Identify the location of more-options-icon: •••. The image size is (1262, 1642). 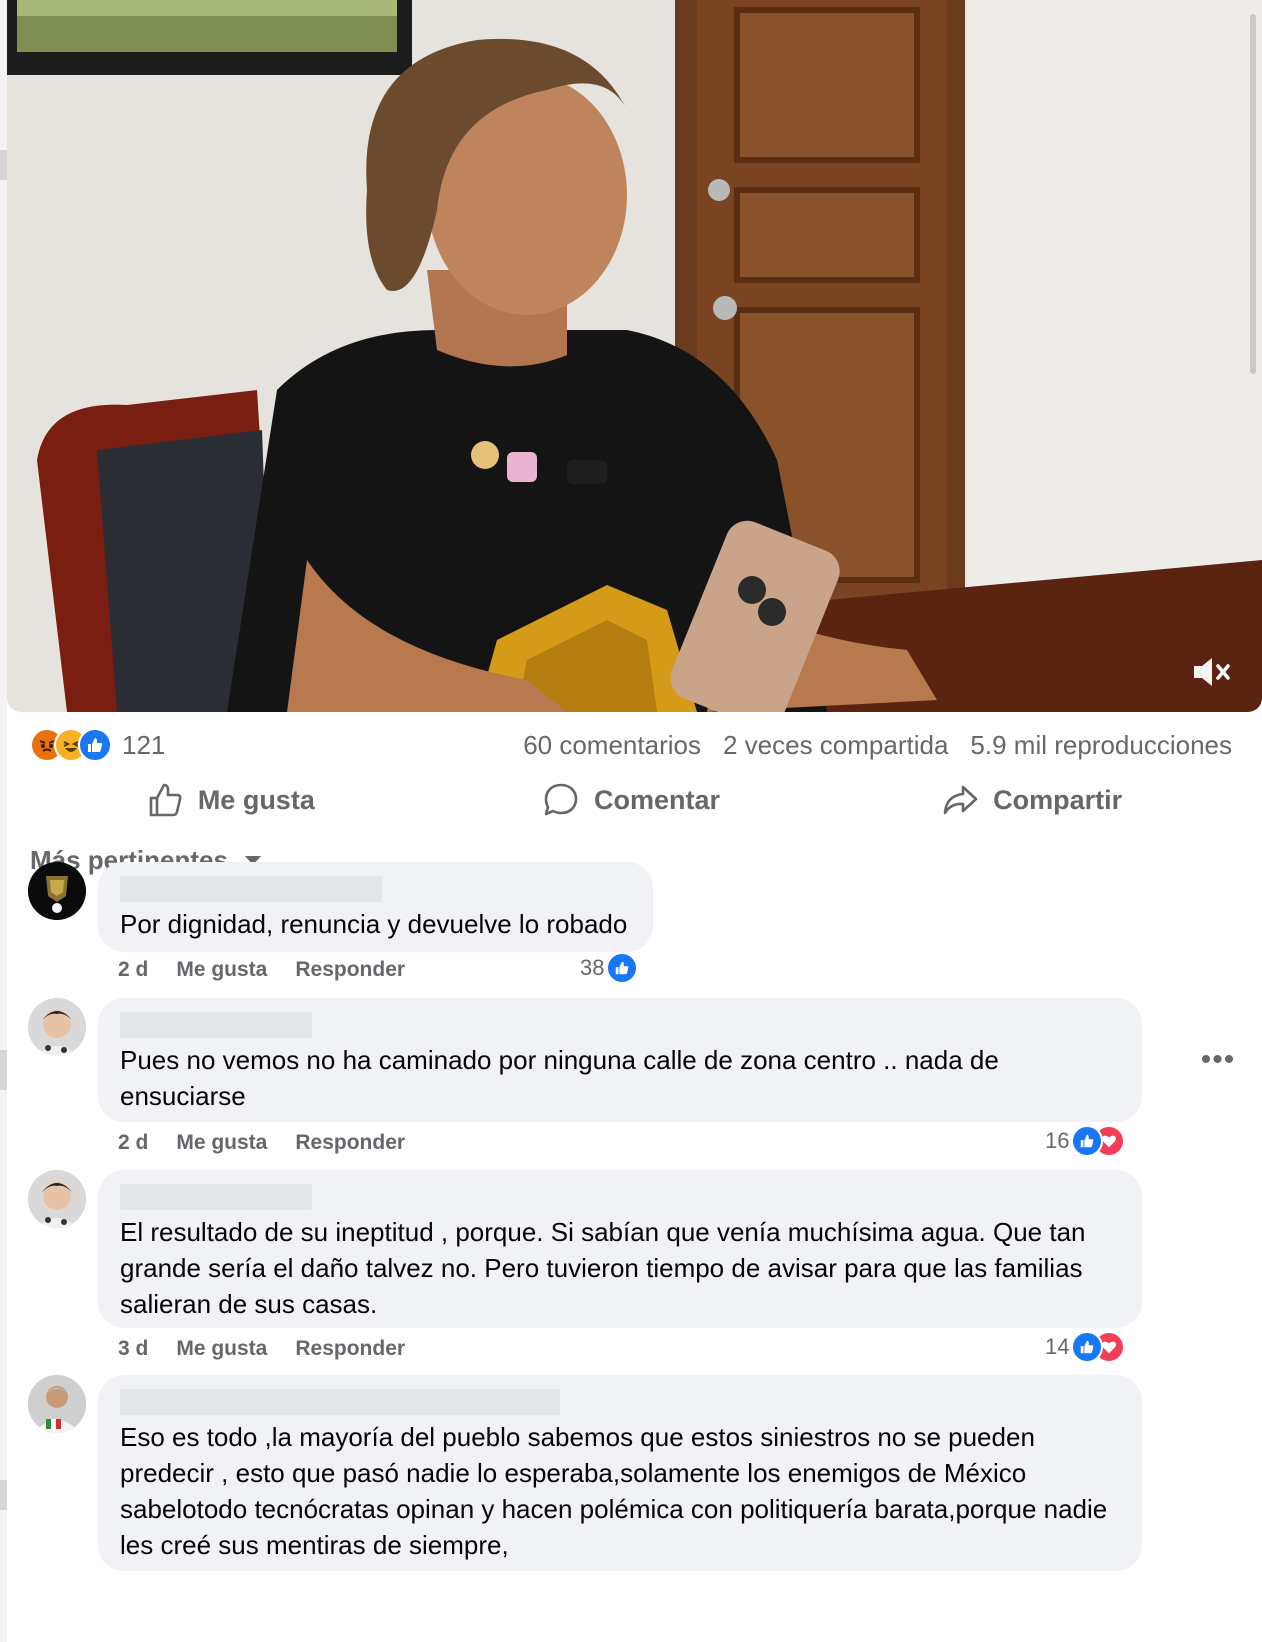
(1218, 1060).